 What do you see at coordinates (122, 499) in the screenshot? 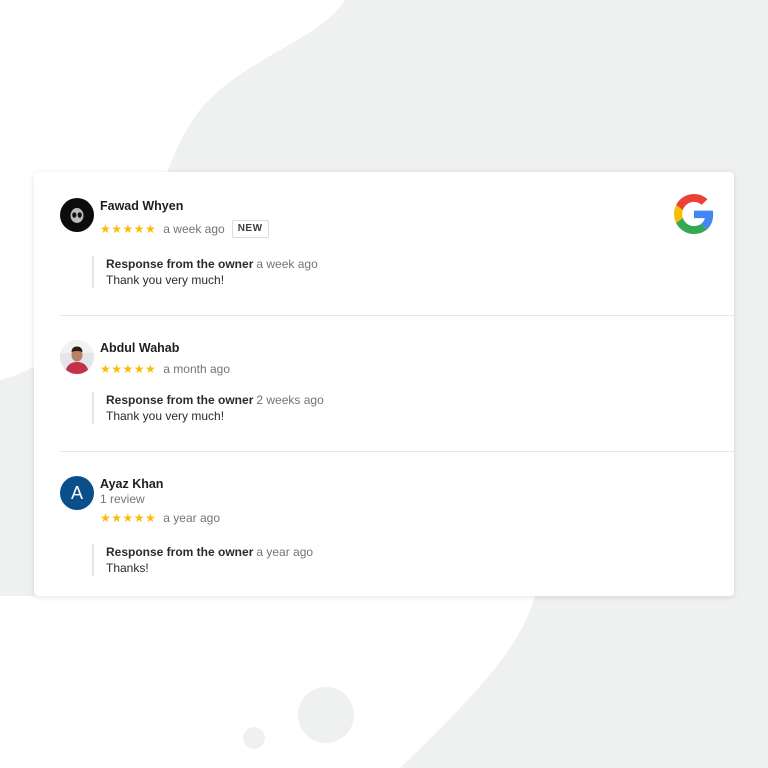
I see `review-count: 1 review` at bounding box center [122, 499].